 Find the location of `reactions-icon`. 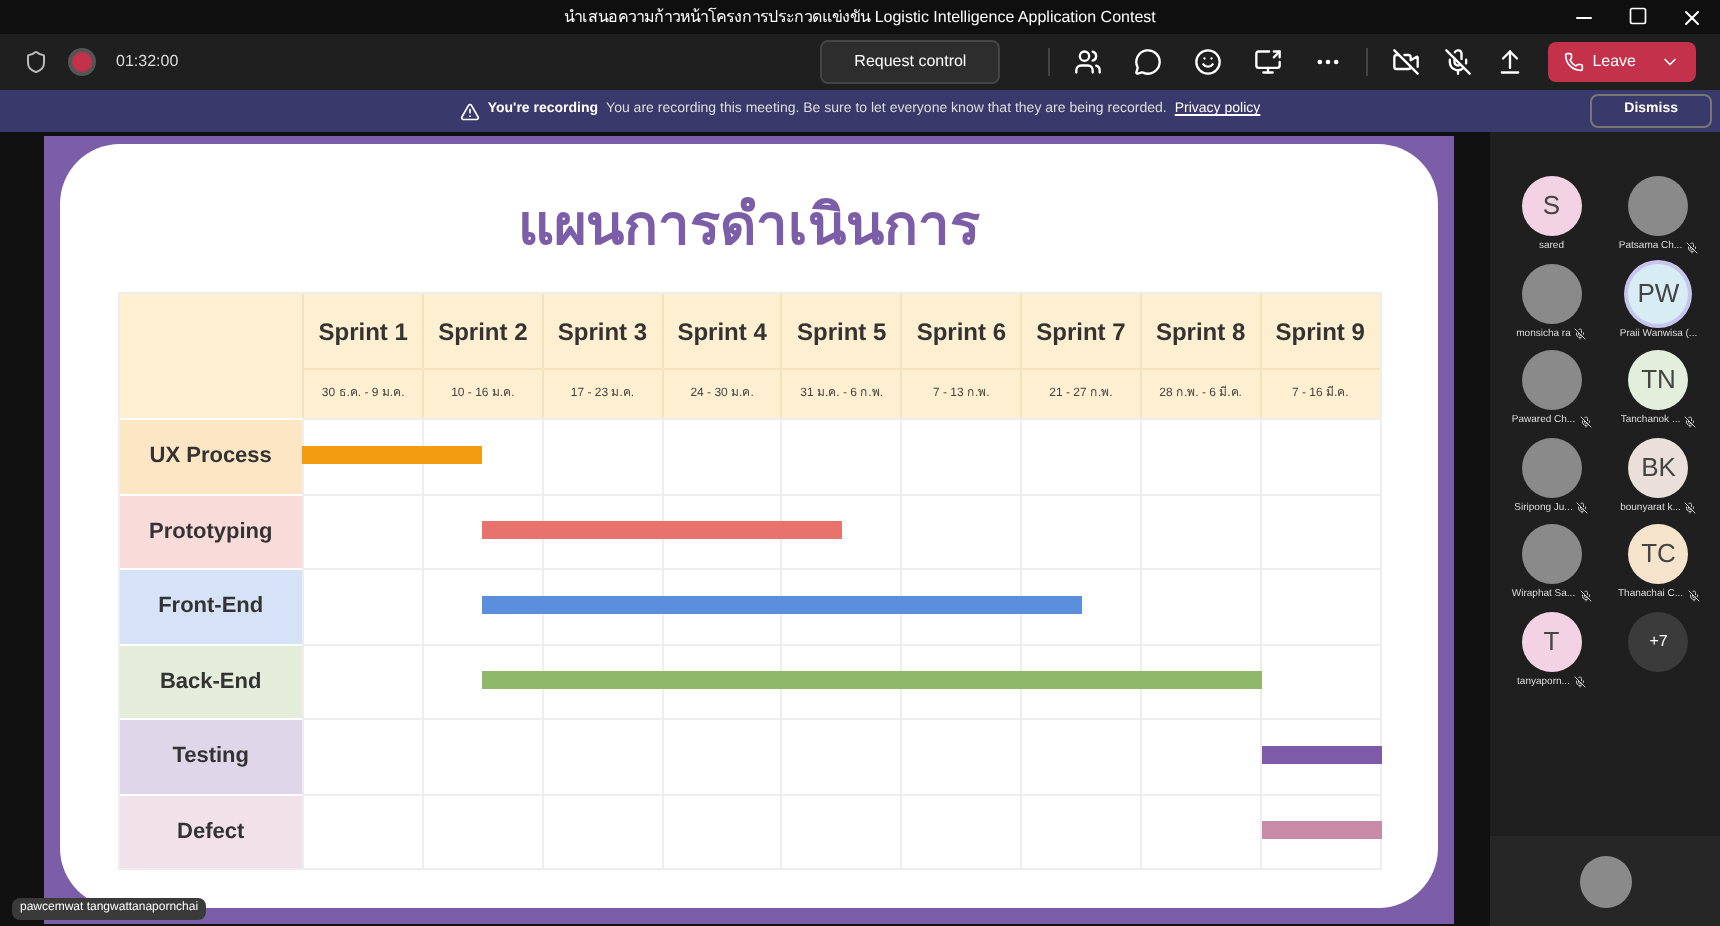

reactions-icon is located at coordinates (1208, 62).